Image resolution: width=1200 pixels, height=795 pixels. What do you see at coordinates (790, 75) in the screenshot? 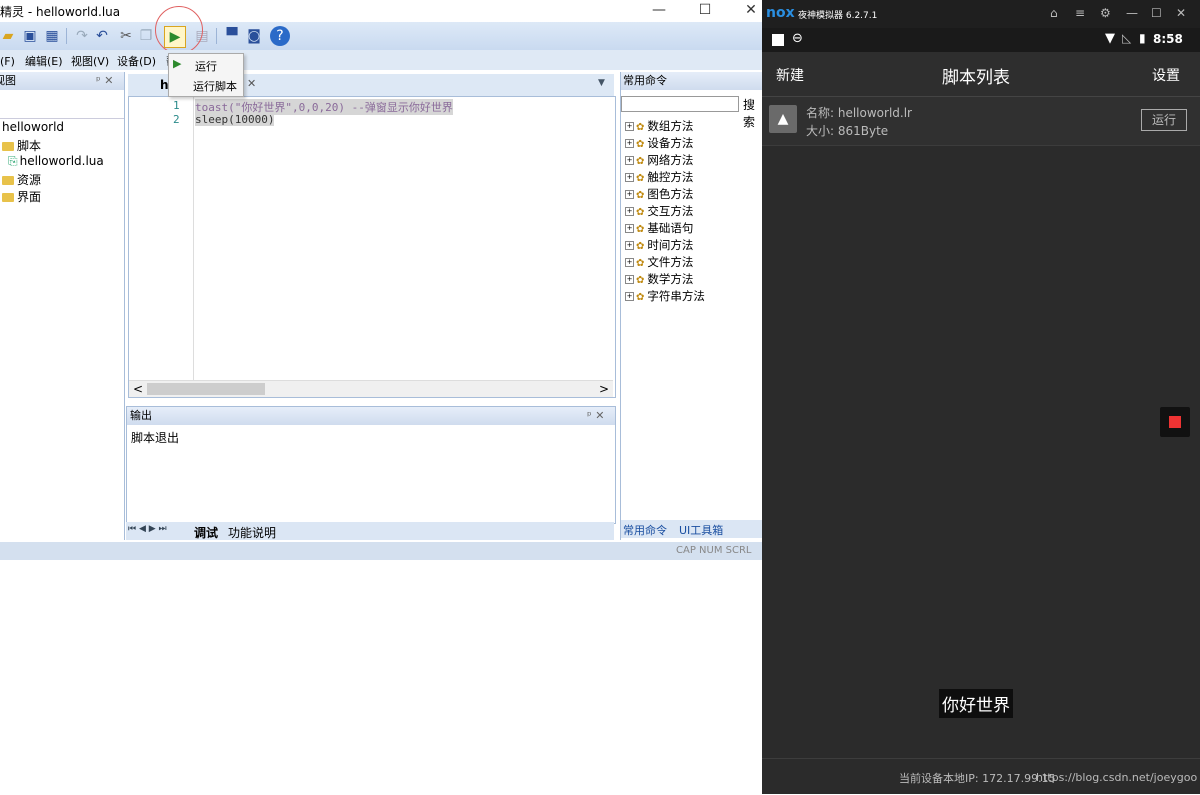
I see `new-script-button: 新建` at bounding box center [790, 75].